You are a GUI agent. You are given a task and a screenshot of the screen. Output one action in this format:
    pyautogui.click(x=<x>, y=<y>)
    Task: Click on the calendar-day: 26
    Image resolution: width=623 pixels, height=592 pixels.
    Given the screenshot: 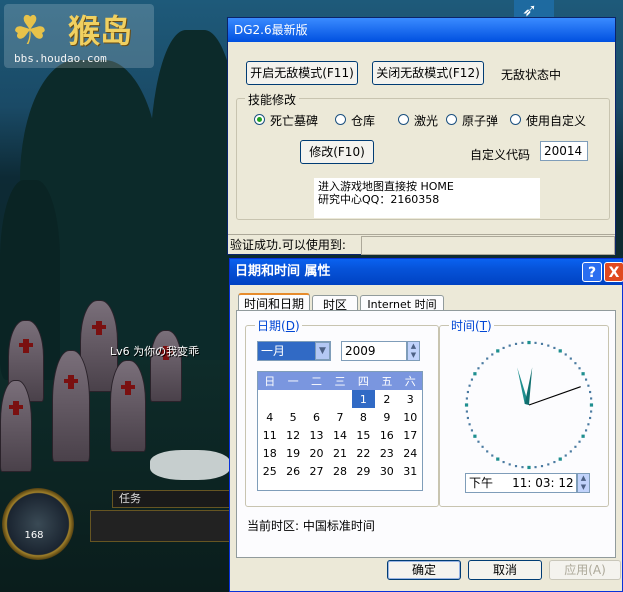 What is the action you would take?
    pyautogui.click(x=292, y=471)
    